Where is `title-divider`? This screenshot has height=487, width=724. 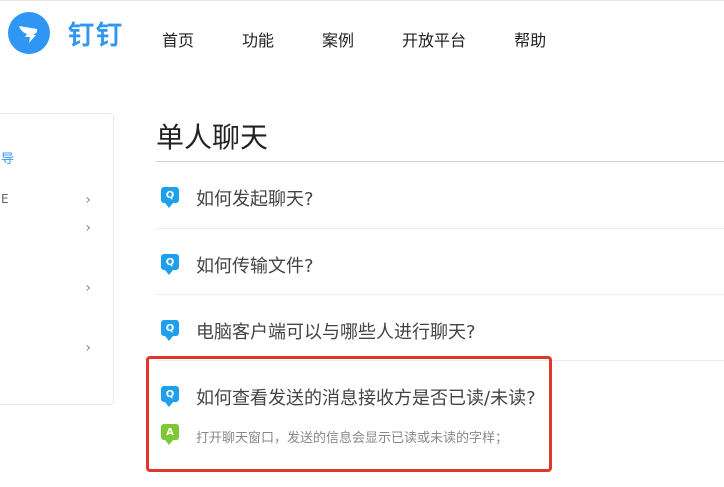 title-divider is located at coordinates (440, 161).